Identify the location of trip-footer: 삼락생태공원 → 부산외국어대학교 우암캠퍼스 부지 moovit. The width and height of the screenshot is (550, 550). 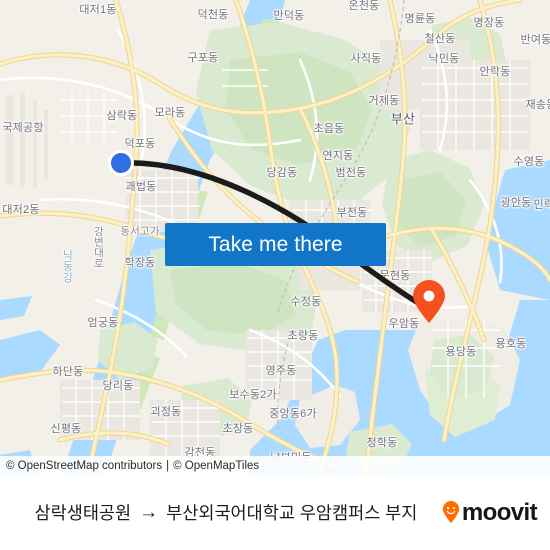
(275, 512).